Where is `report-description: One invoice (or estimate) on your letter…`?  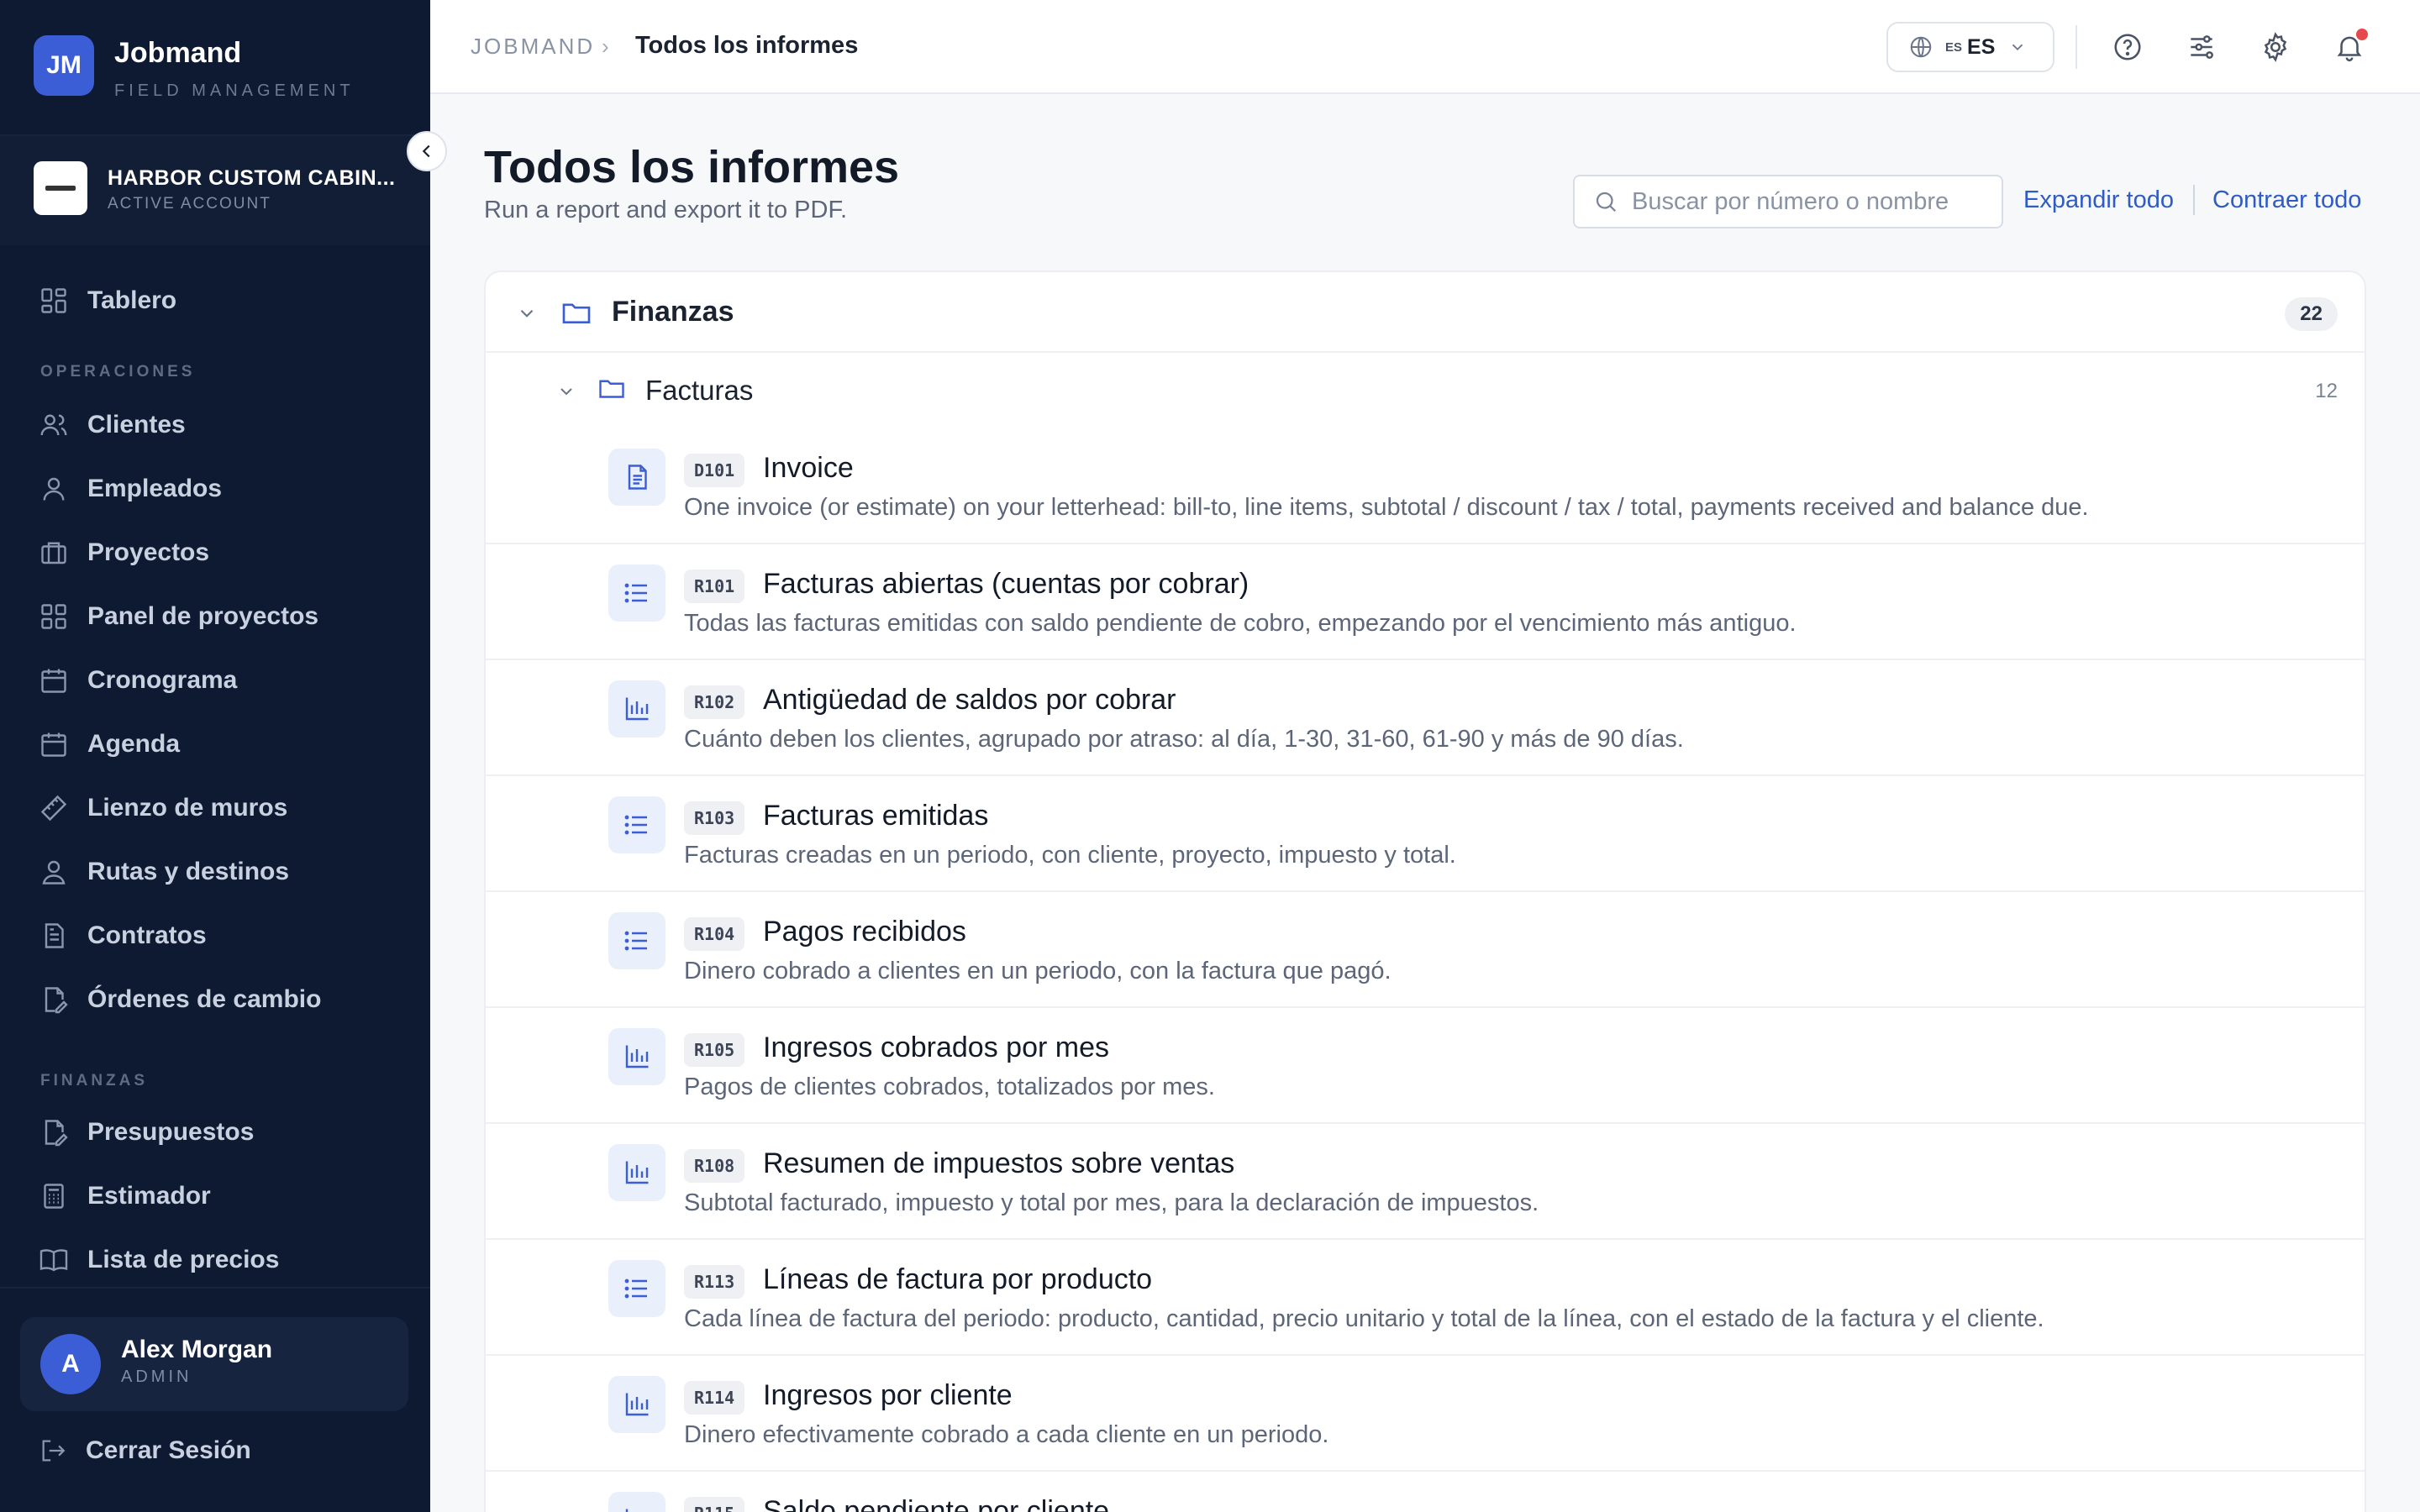
report-description: One invoice (or estimate) on your letter… is located at coordinates (1386, 507).